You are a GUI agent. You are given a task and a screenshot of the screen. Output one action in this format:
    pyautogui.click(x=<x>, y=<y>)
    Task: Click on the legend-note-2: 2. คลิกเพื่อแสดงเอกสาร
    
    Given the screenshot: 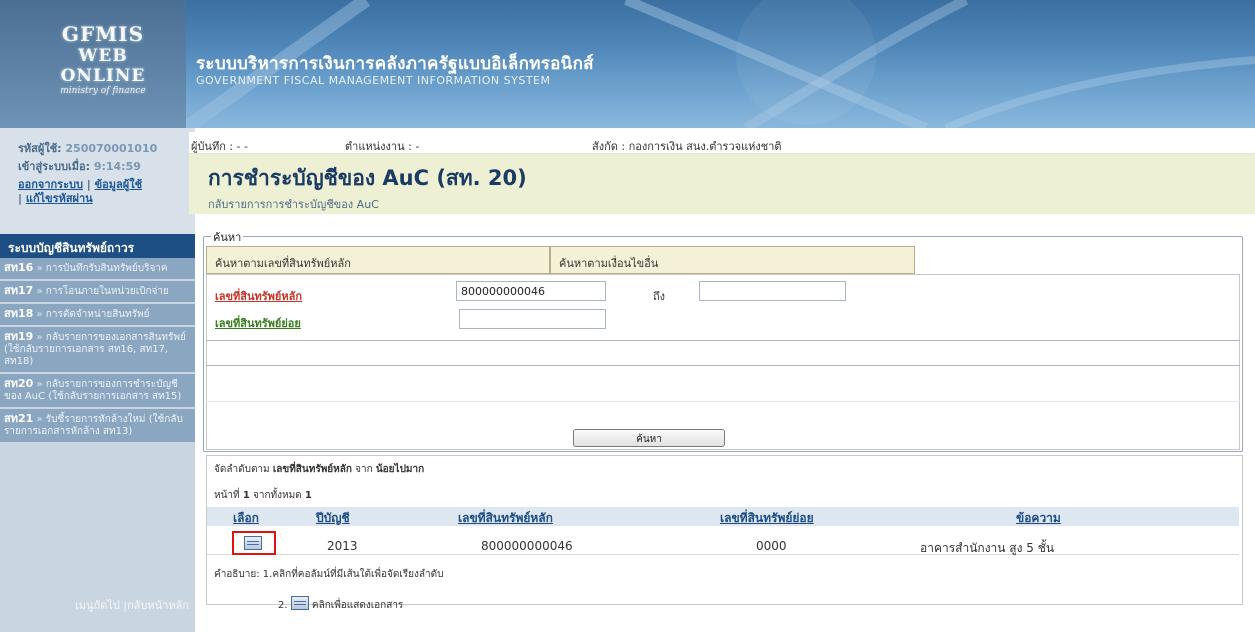 What is the action you would take?
    pyautogui.click(x=340, y=603)
    